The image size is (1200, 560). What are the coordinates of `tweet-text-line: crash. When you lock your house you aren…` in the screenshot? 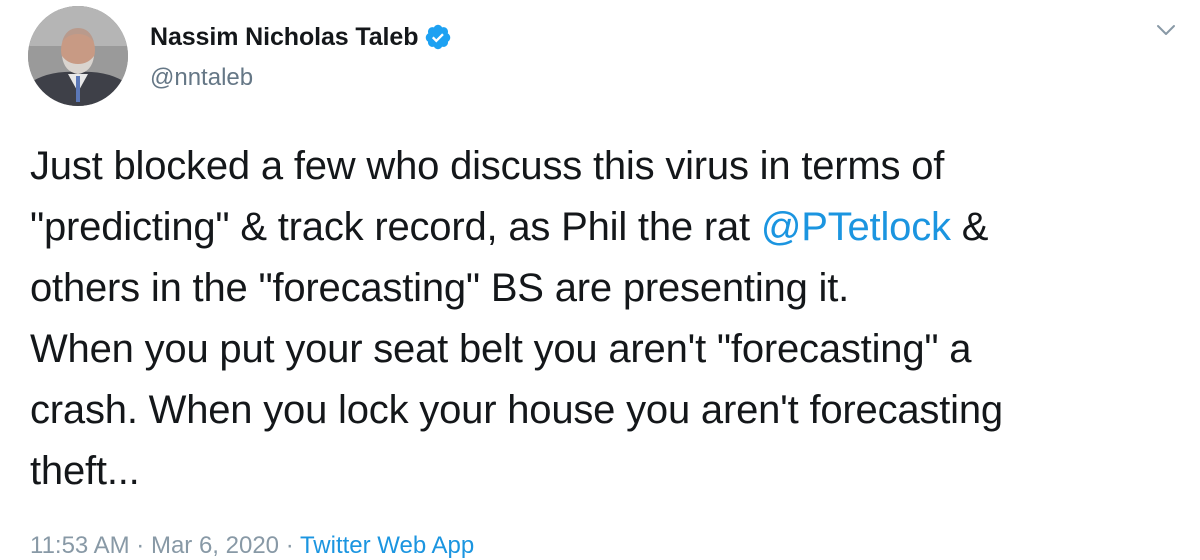 It's located at (516, 410).